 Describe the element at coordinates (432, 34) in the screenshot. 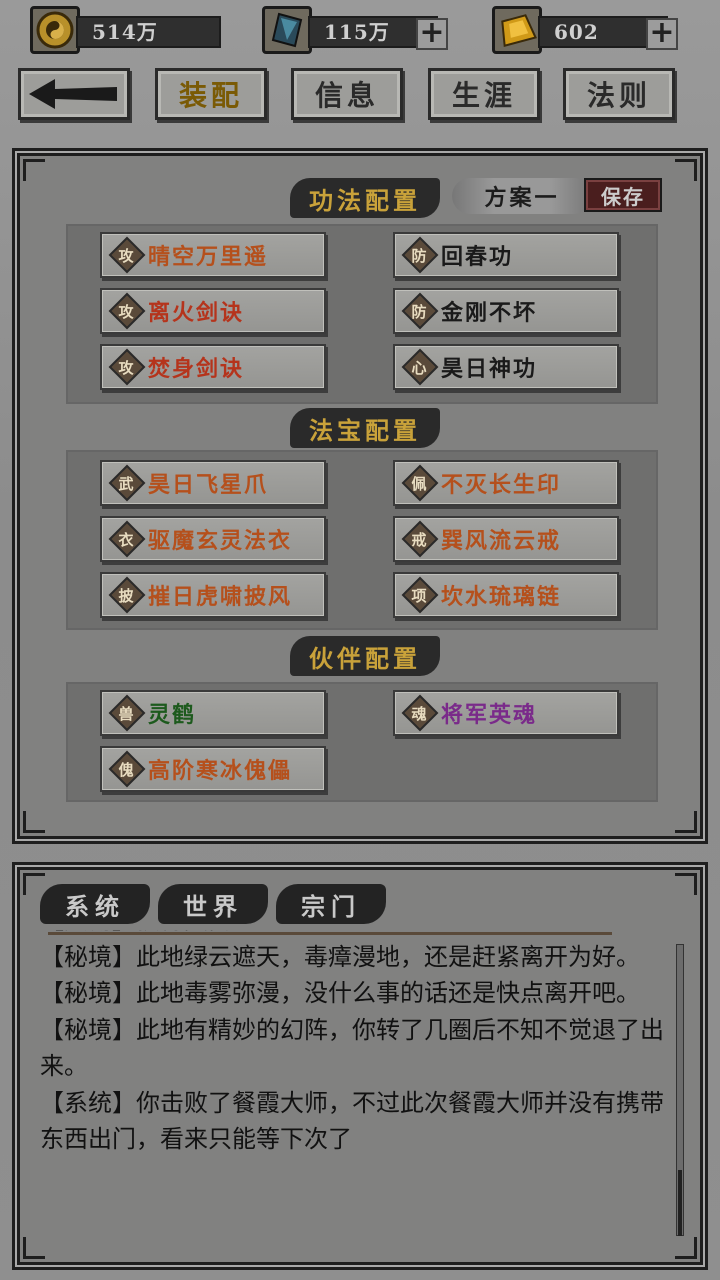

I see `add-crystal-button: +` at that location.